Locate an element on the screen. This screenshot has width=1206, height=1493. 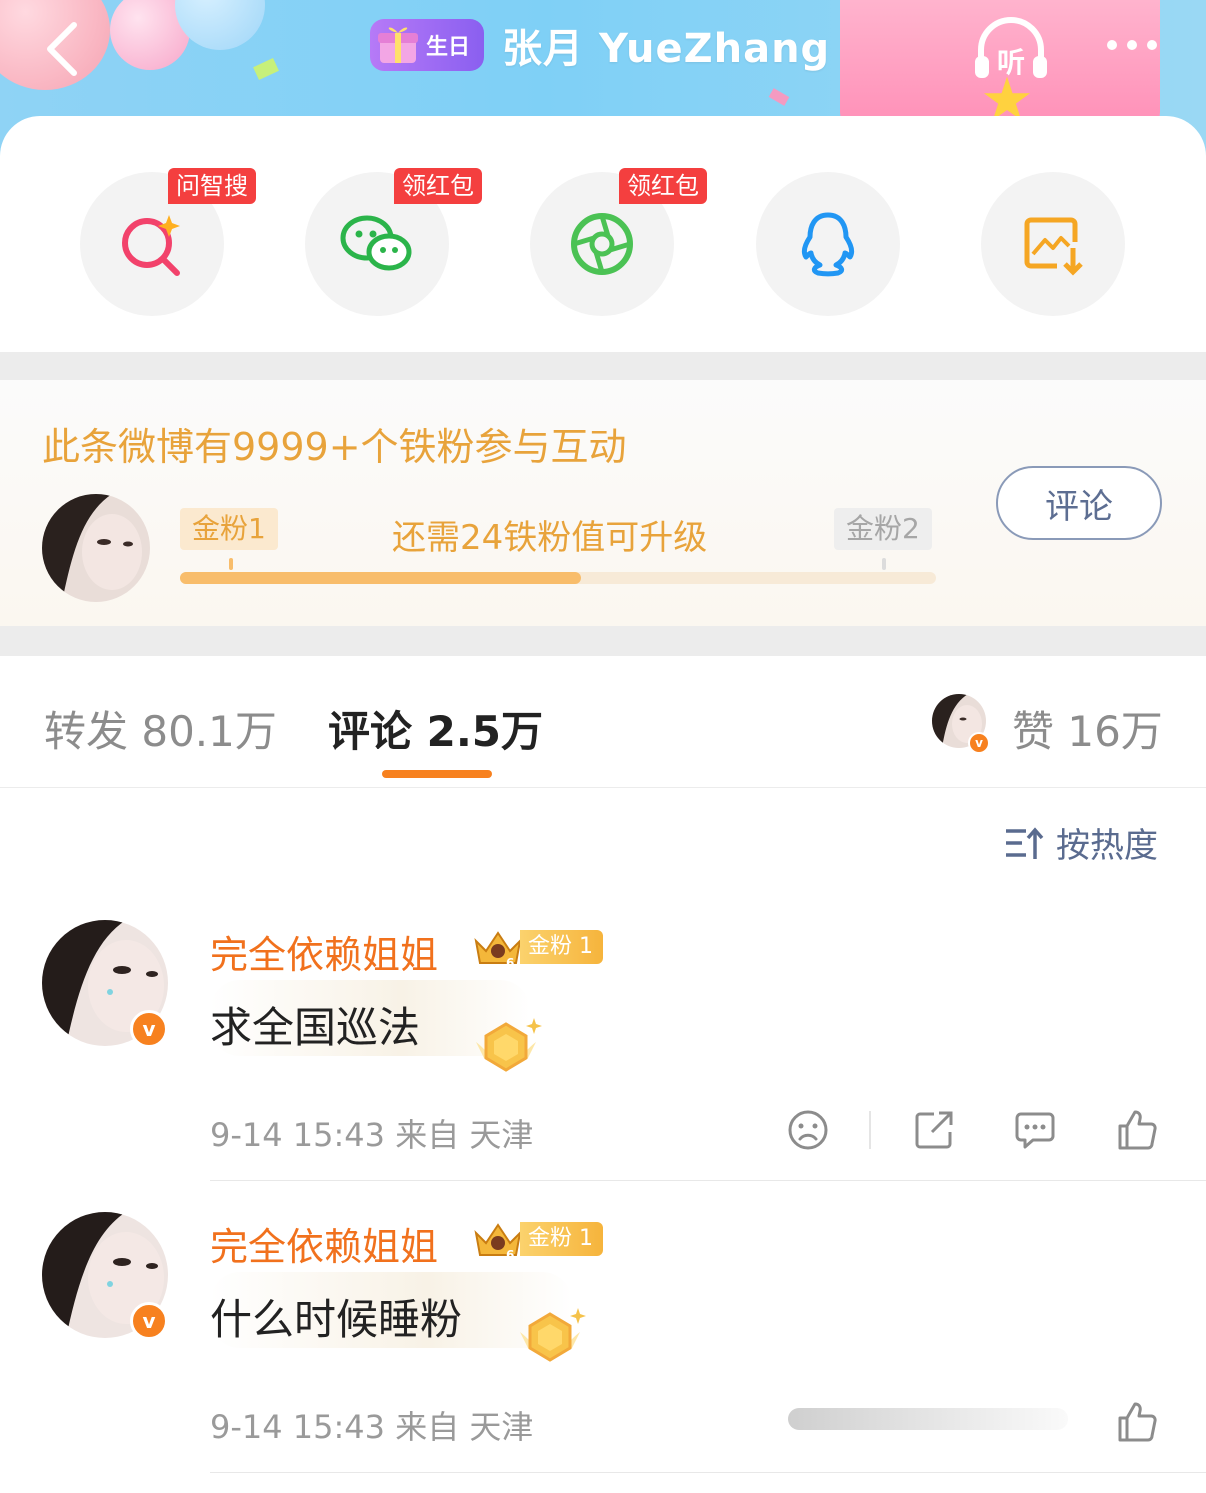
balloon-decoration is located at coordinates (220, 25).